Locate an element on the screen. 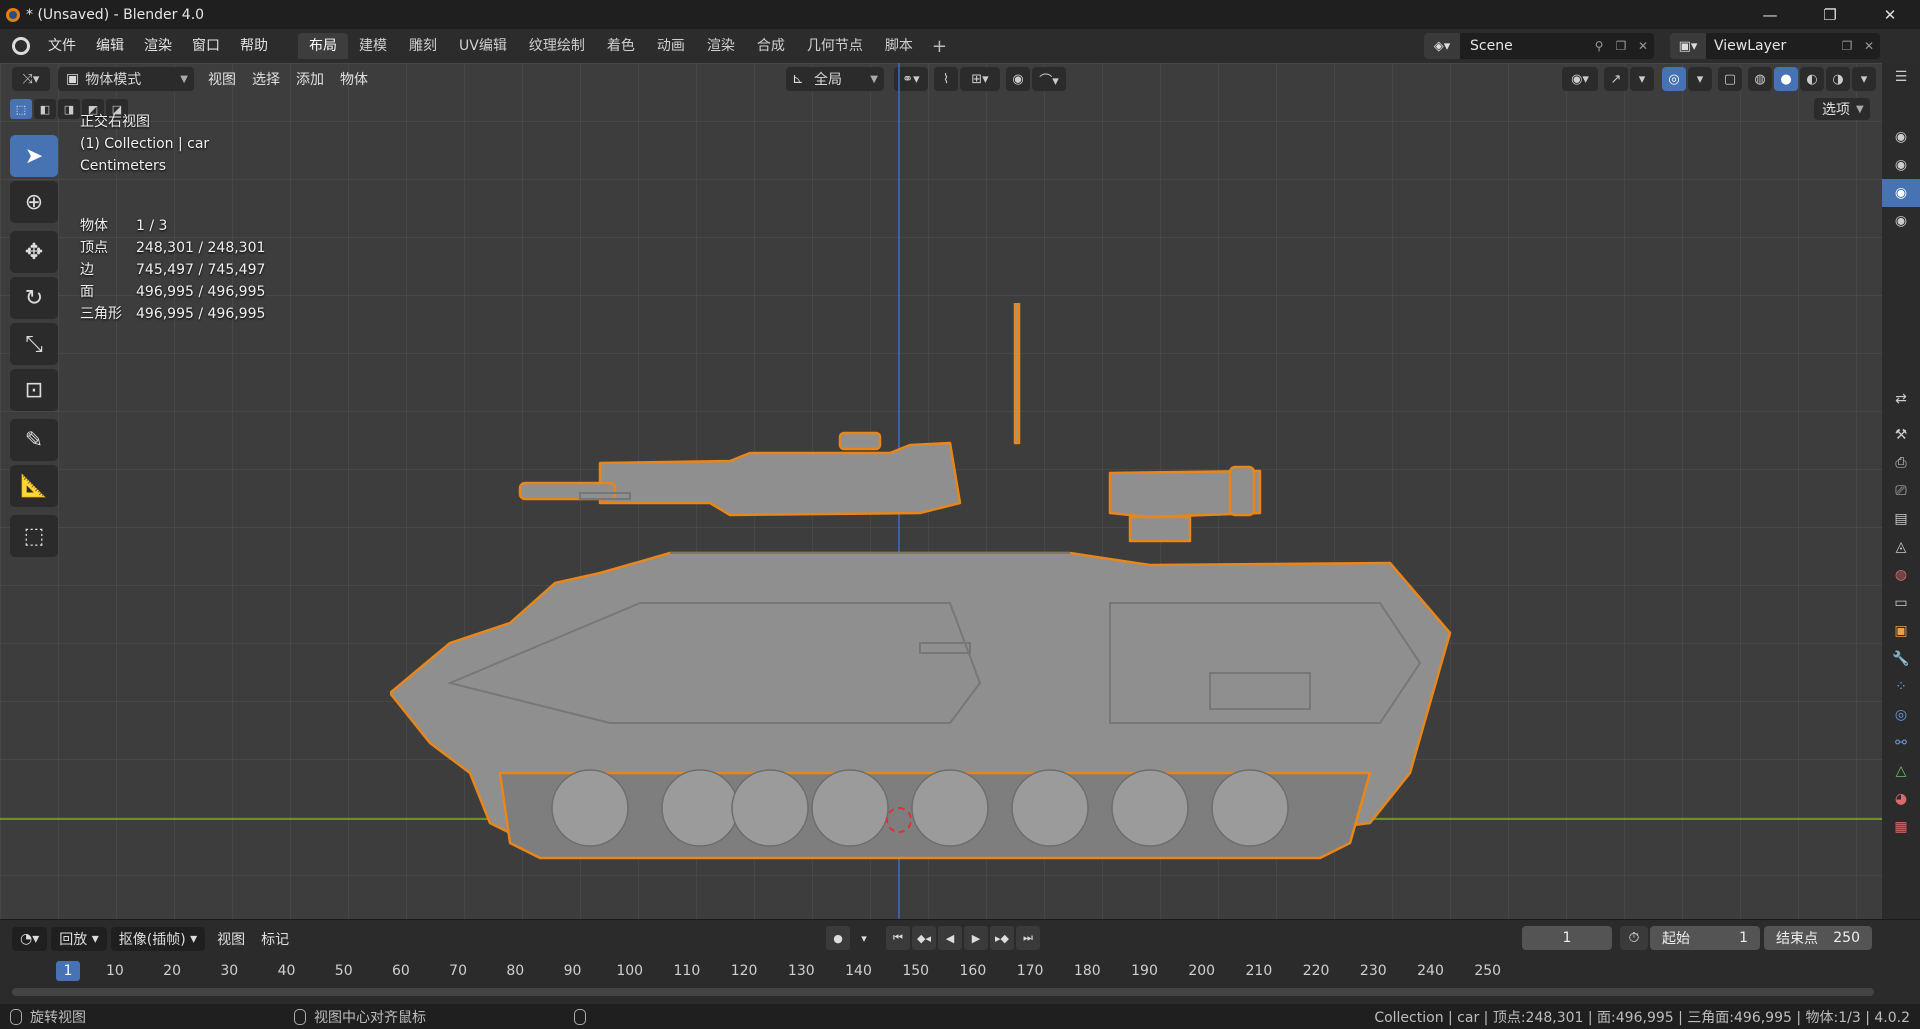 The width and height of the screenshot is (1920, 1029). tab-texture-paint: 纹理绘制 is located at coordinates (557, 46).